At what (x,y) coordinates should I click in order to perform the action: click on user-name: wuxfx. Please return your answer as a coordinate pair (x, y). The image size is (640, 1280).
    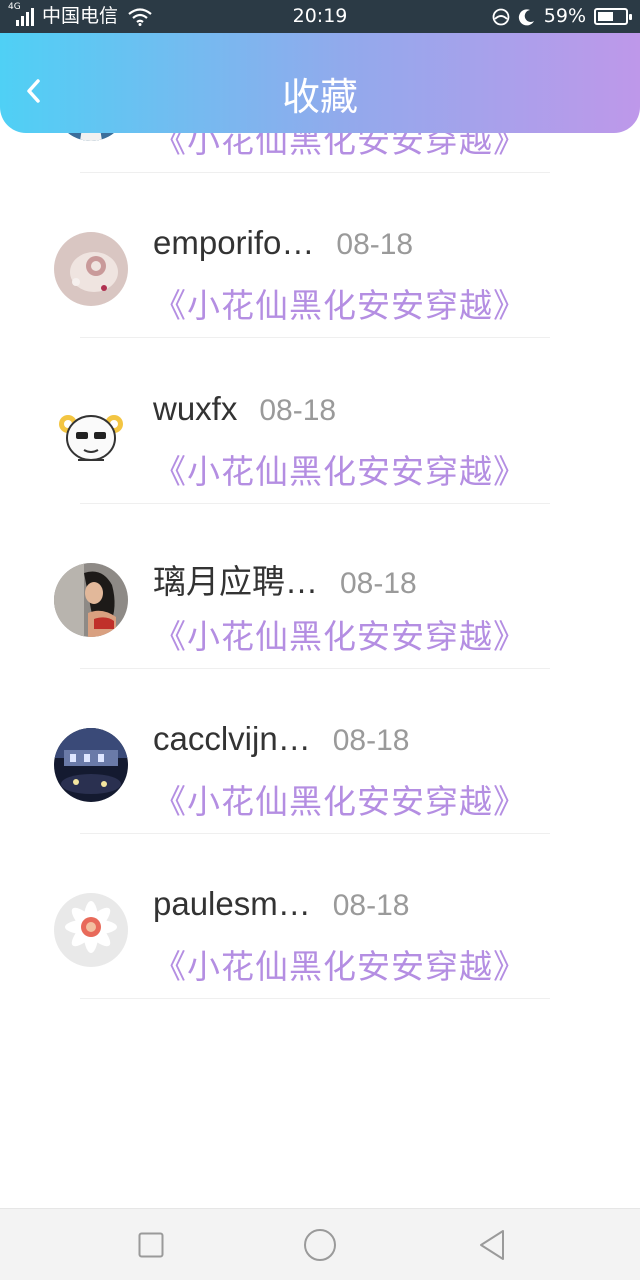
    Looking at the image, I should click on (195, 409).